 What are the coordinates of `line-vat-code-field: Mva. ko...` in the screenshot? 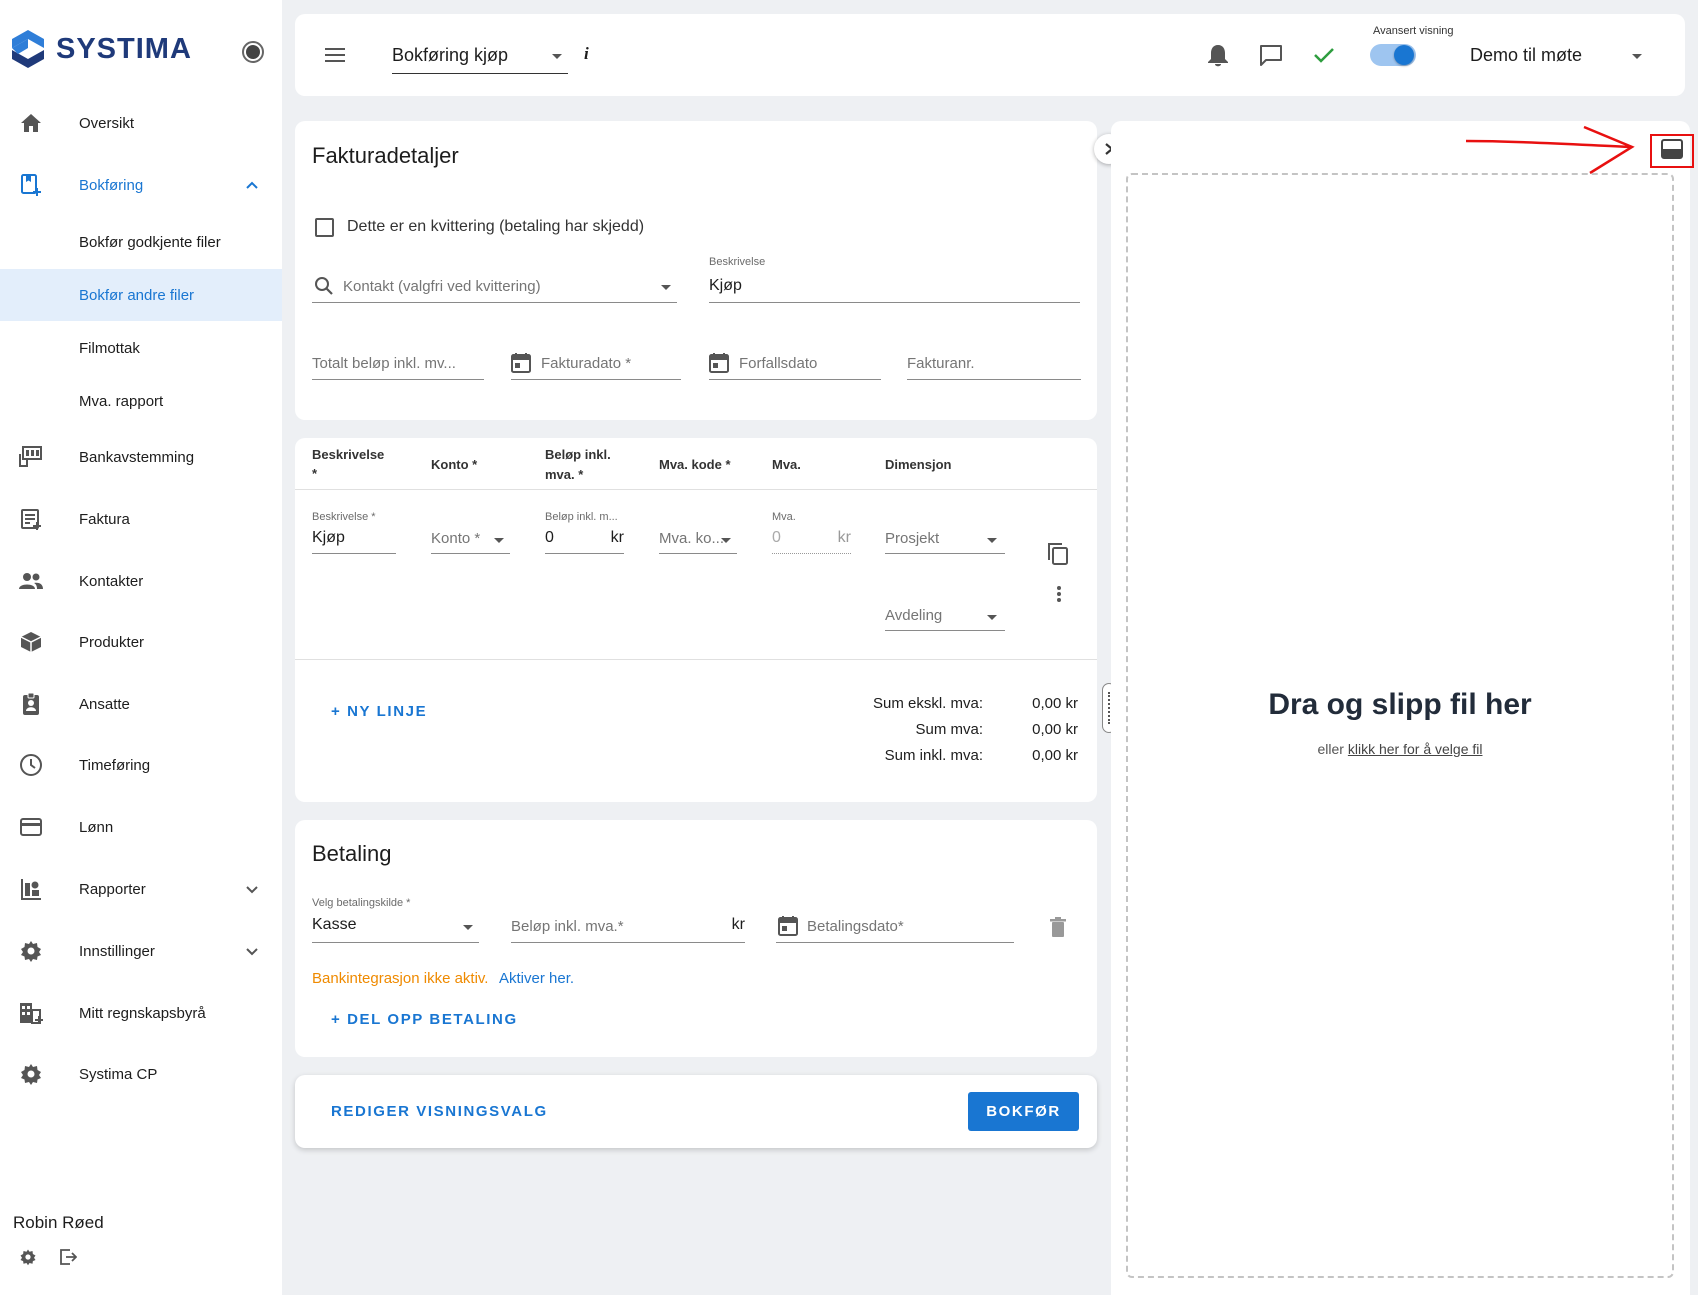 It's located at (698, 540).